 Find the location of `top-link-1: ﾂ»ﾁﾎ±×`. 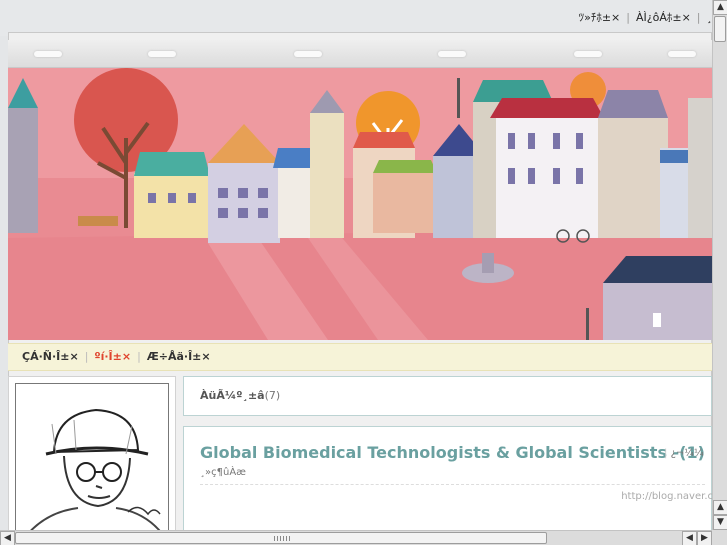

top-link-1: ﾂ»ﾁﾎ±× is located at coordinates (600, 17).